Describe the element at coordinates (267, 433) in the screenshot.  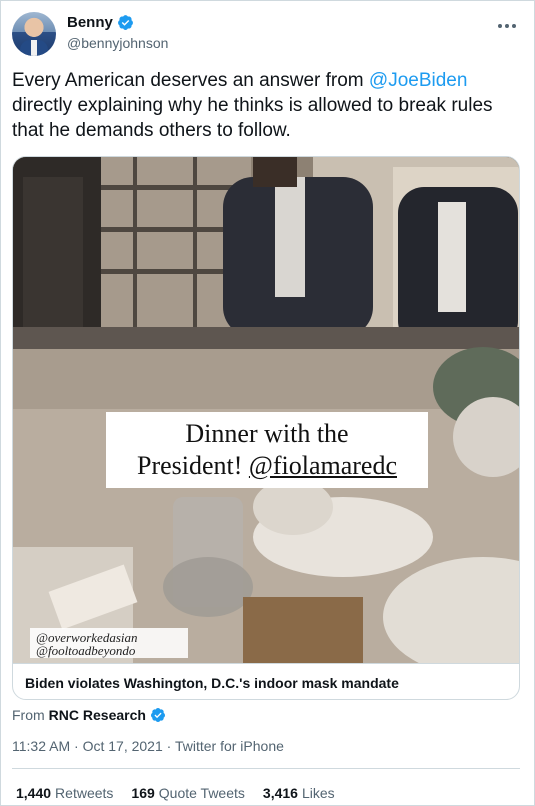
I see `overlay-line-1: Dinner with the` at that location.